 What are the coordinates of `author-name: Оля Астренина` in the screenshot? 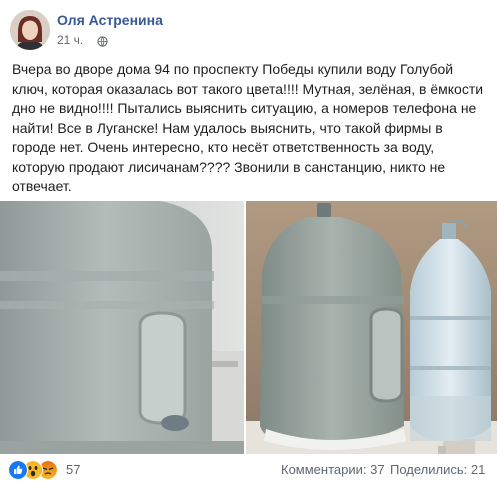 It's located at (110, 20).